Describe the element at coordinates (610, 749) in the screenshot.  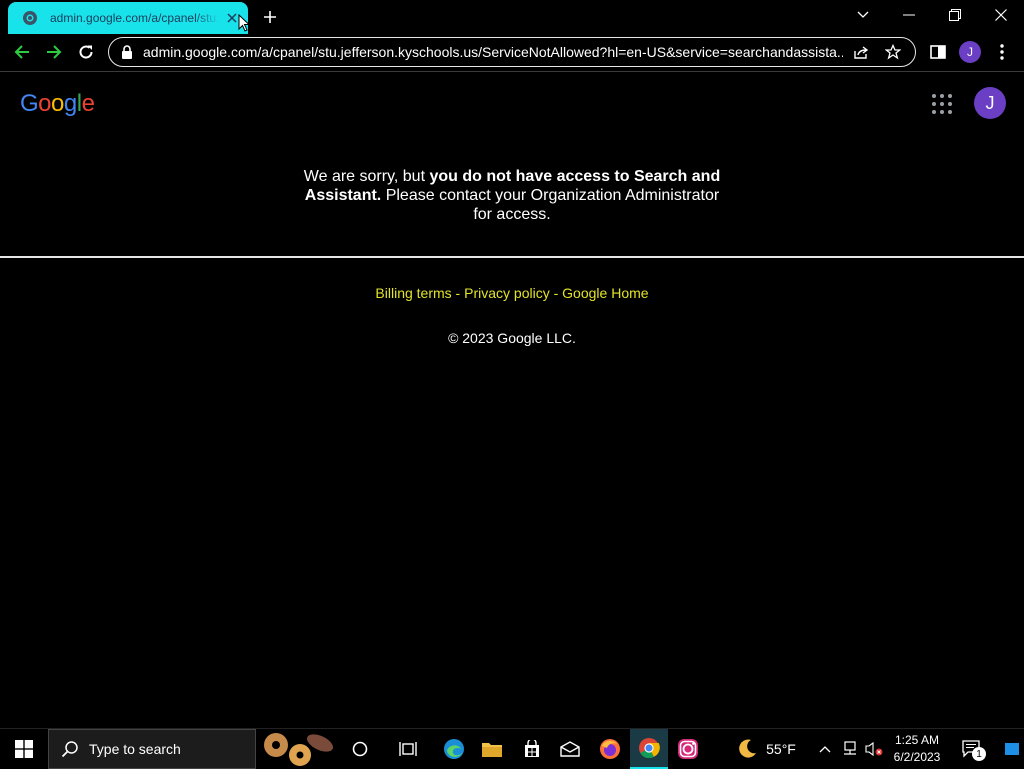
I see `firefox-icon` at that location.